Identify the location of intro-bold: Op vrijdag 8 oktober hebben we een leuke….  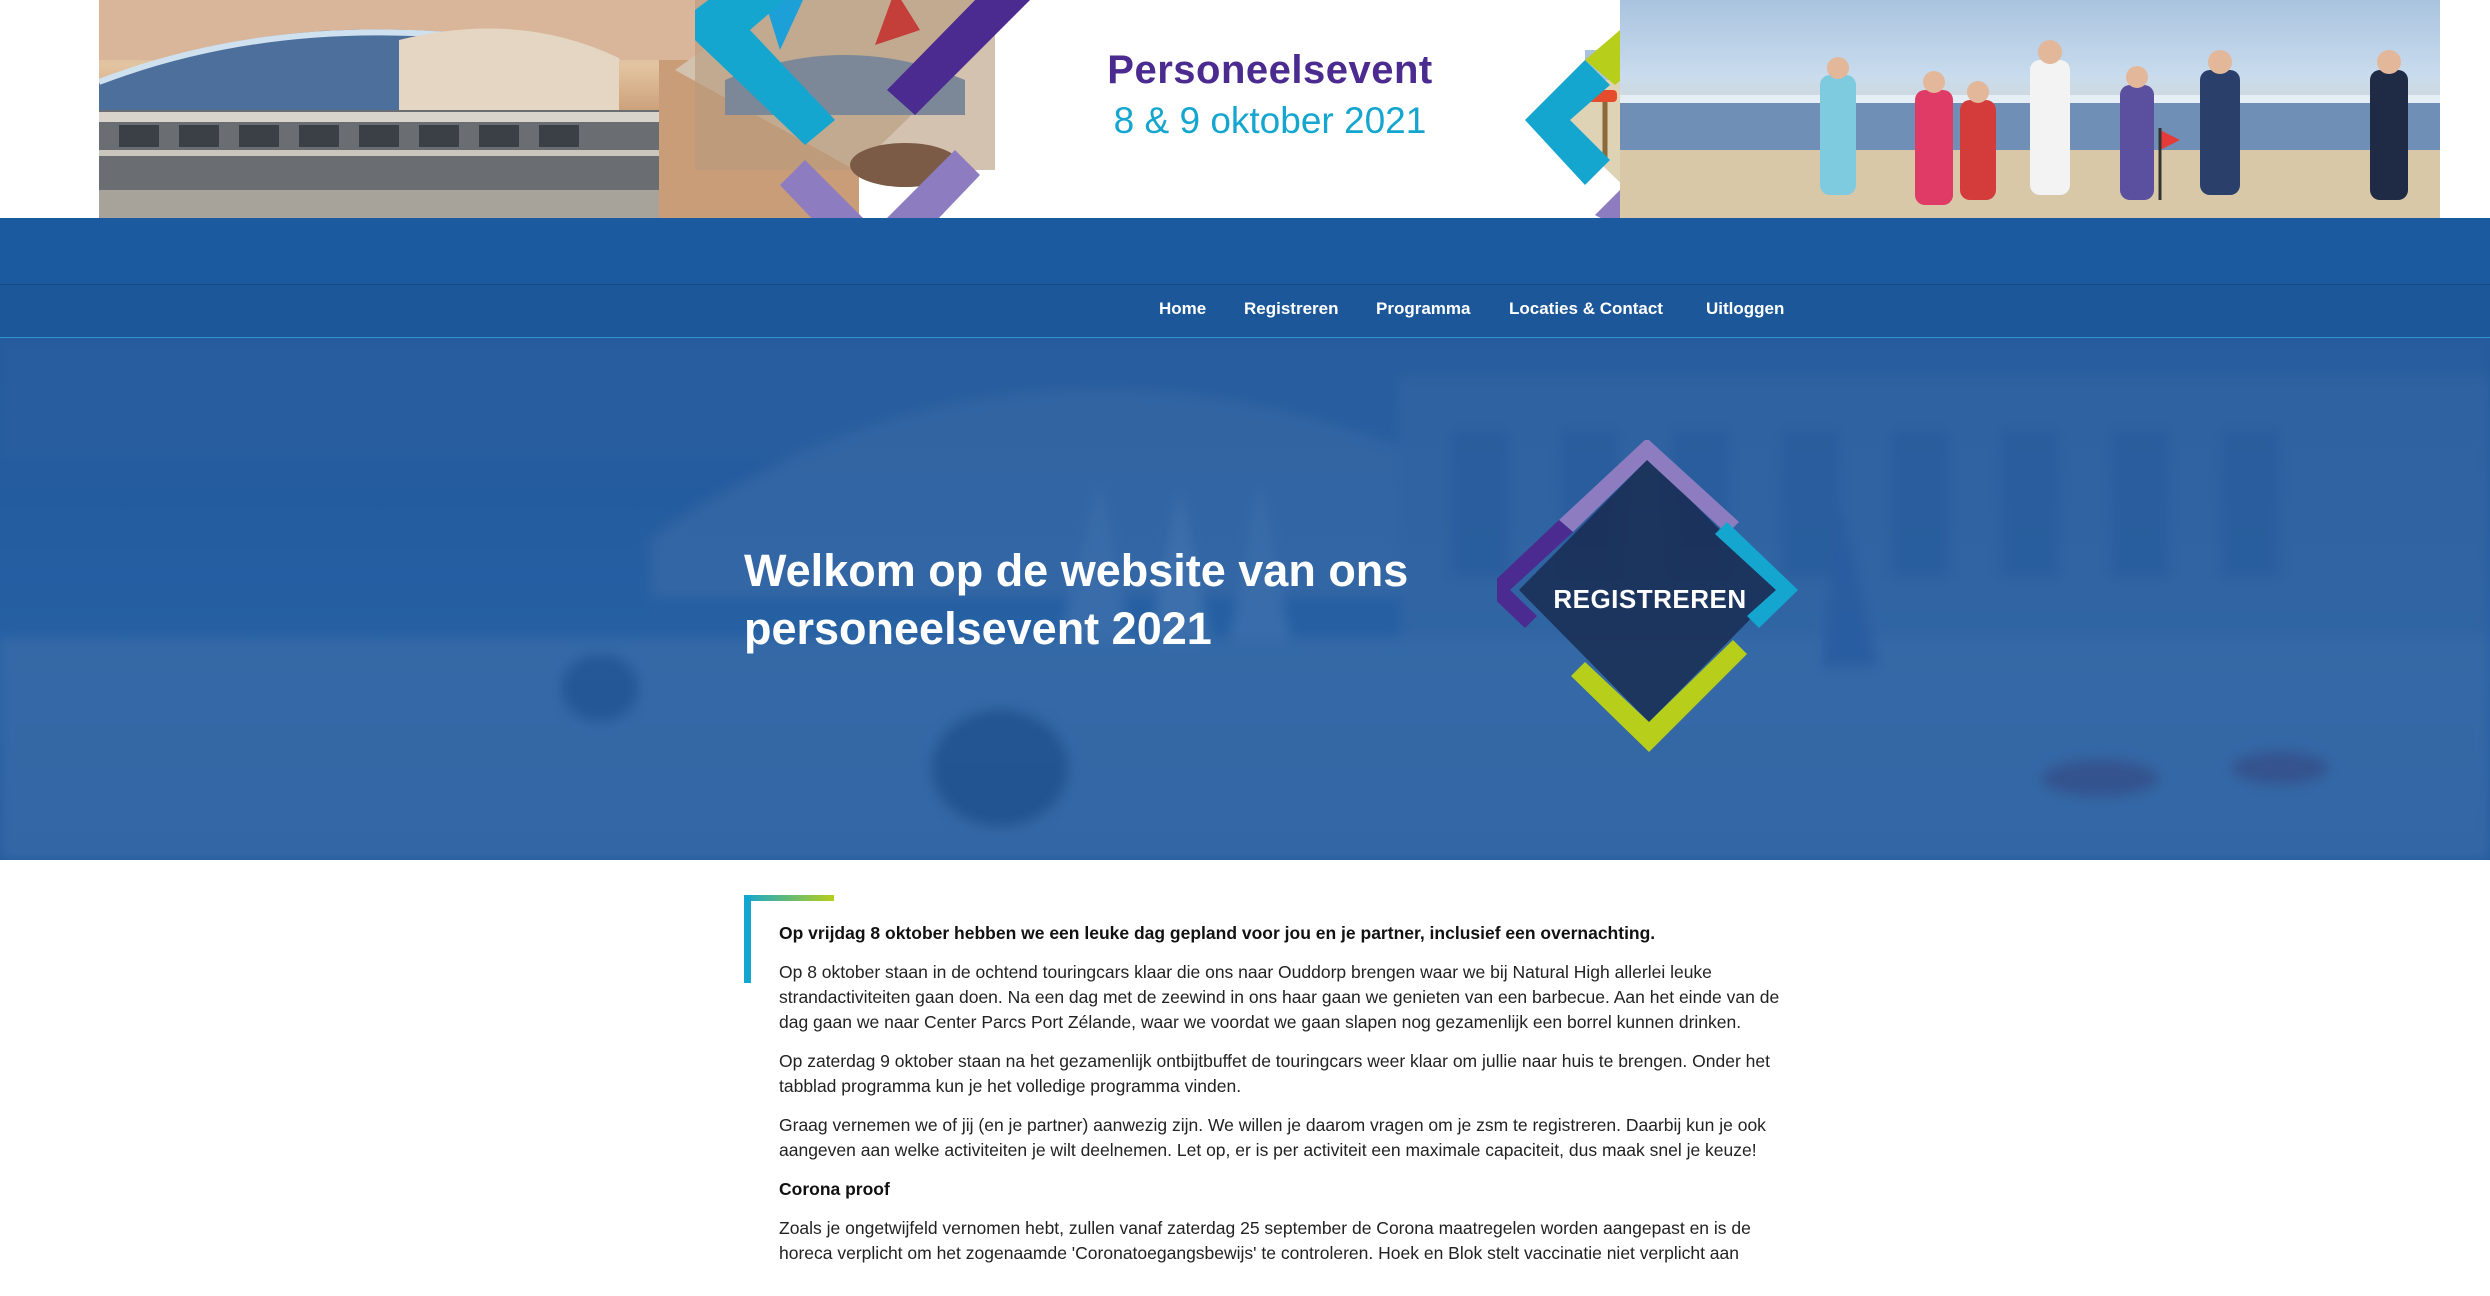
(1217, 933).